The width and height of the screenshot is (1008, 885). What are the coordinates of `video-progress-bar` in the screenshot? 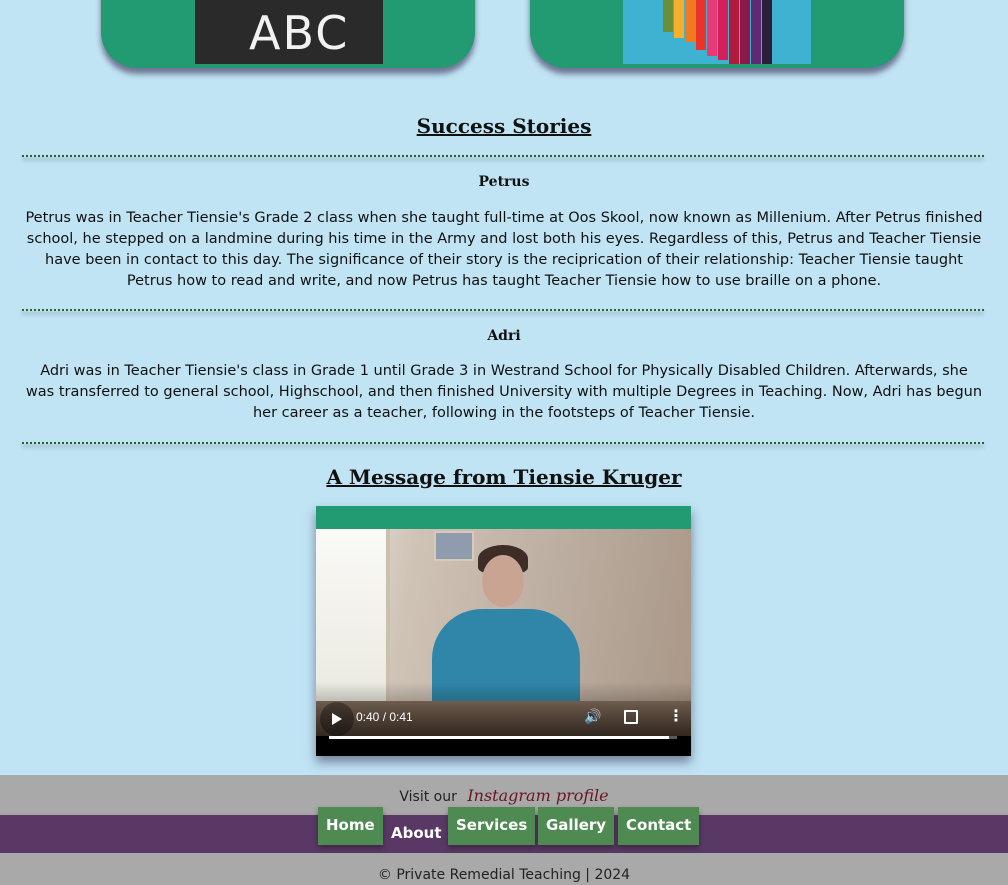 It's located at (503, 737).